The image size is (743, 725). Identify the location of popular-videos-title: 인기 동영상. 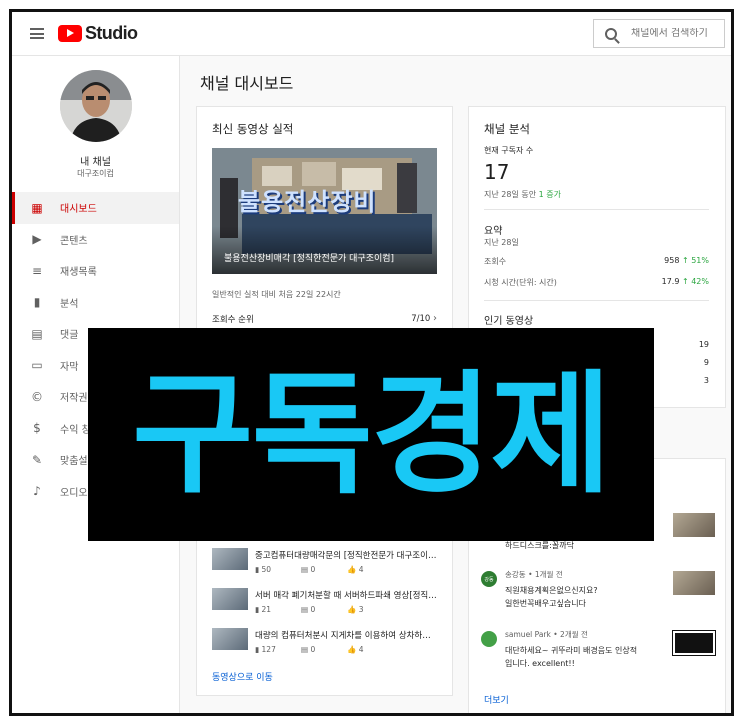
(509, 321).